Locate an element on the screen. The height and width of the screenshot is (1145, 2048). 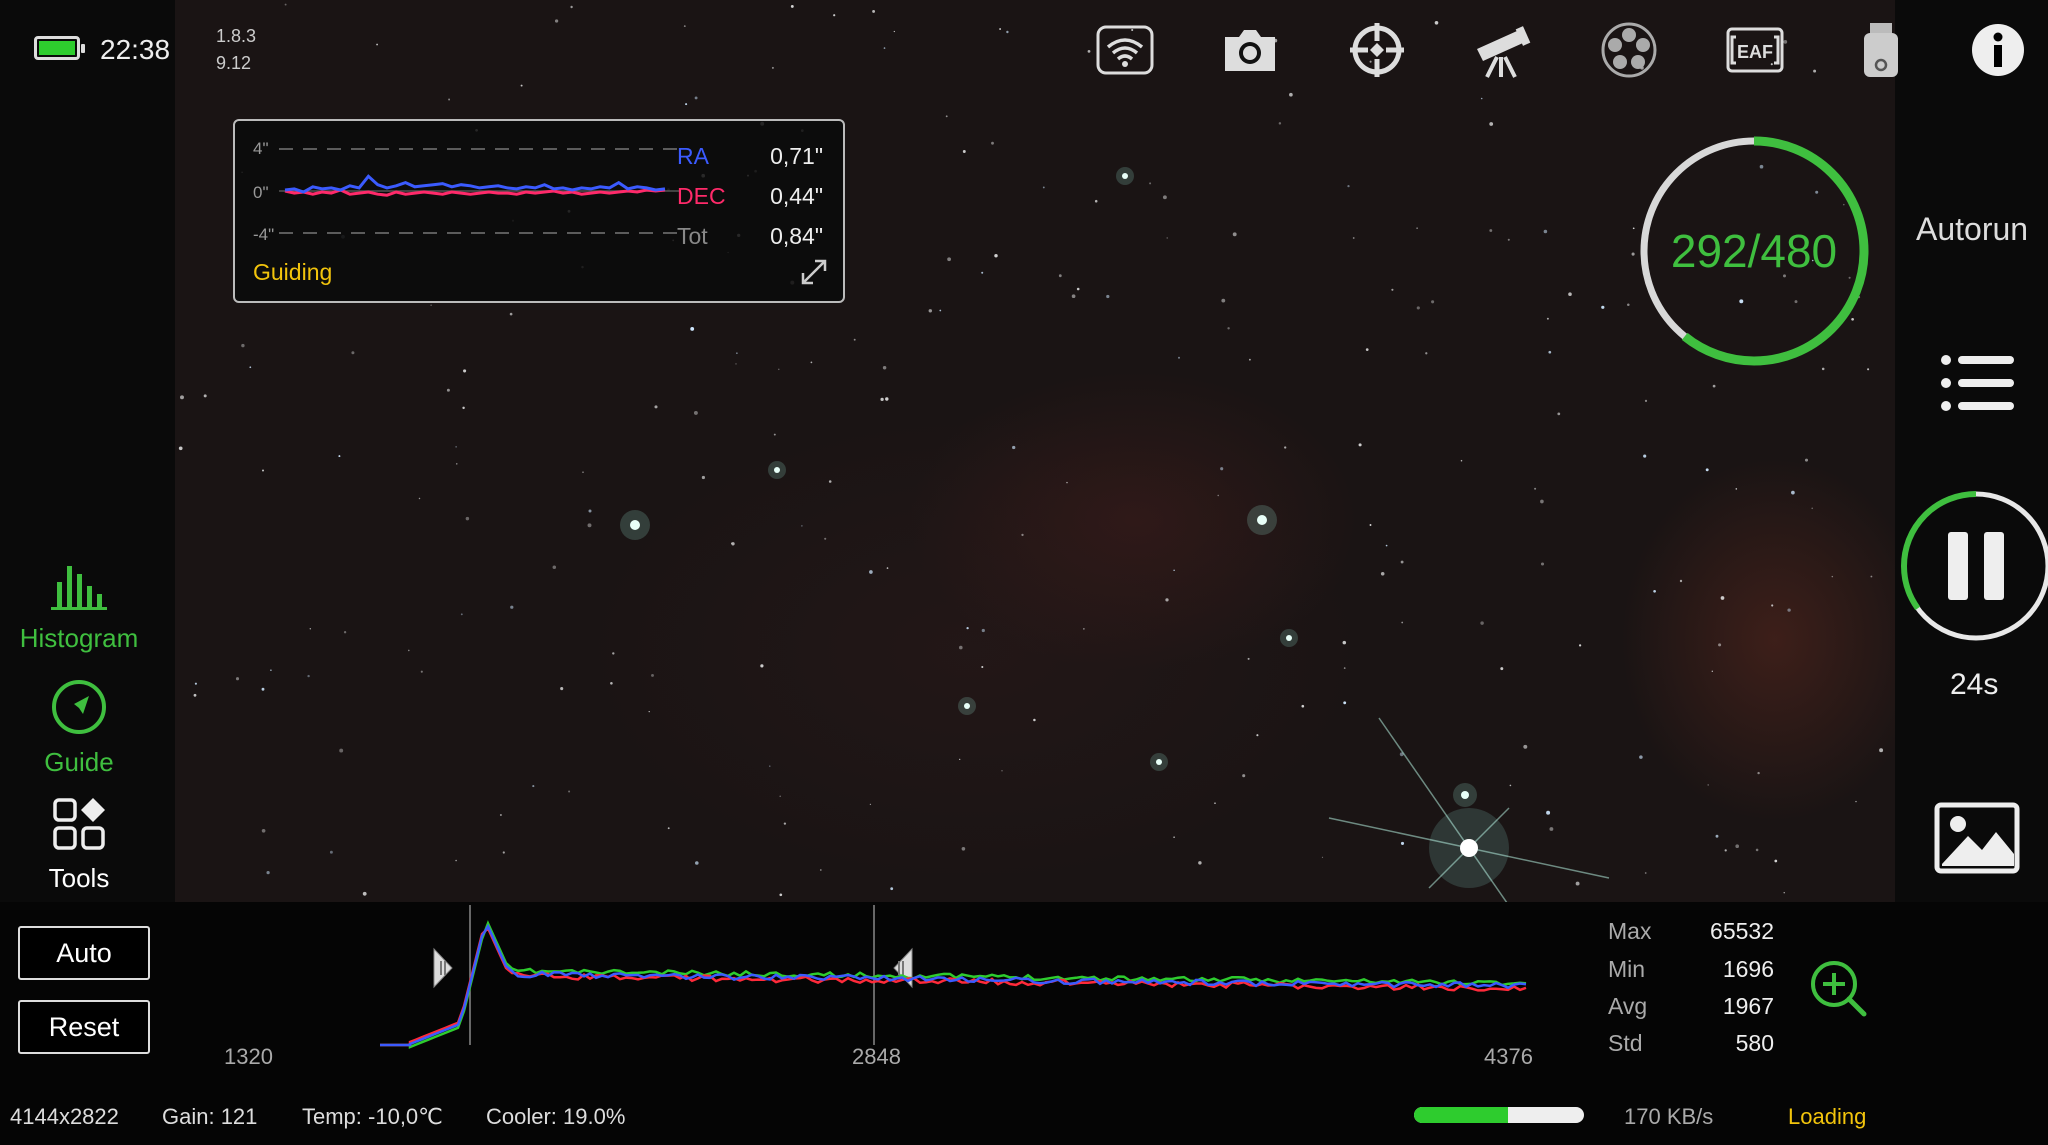
firmware-version: 9.12 is located at coordinates (234, 63).